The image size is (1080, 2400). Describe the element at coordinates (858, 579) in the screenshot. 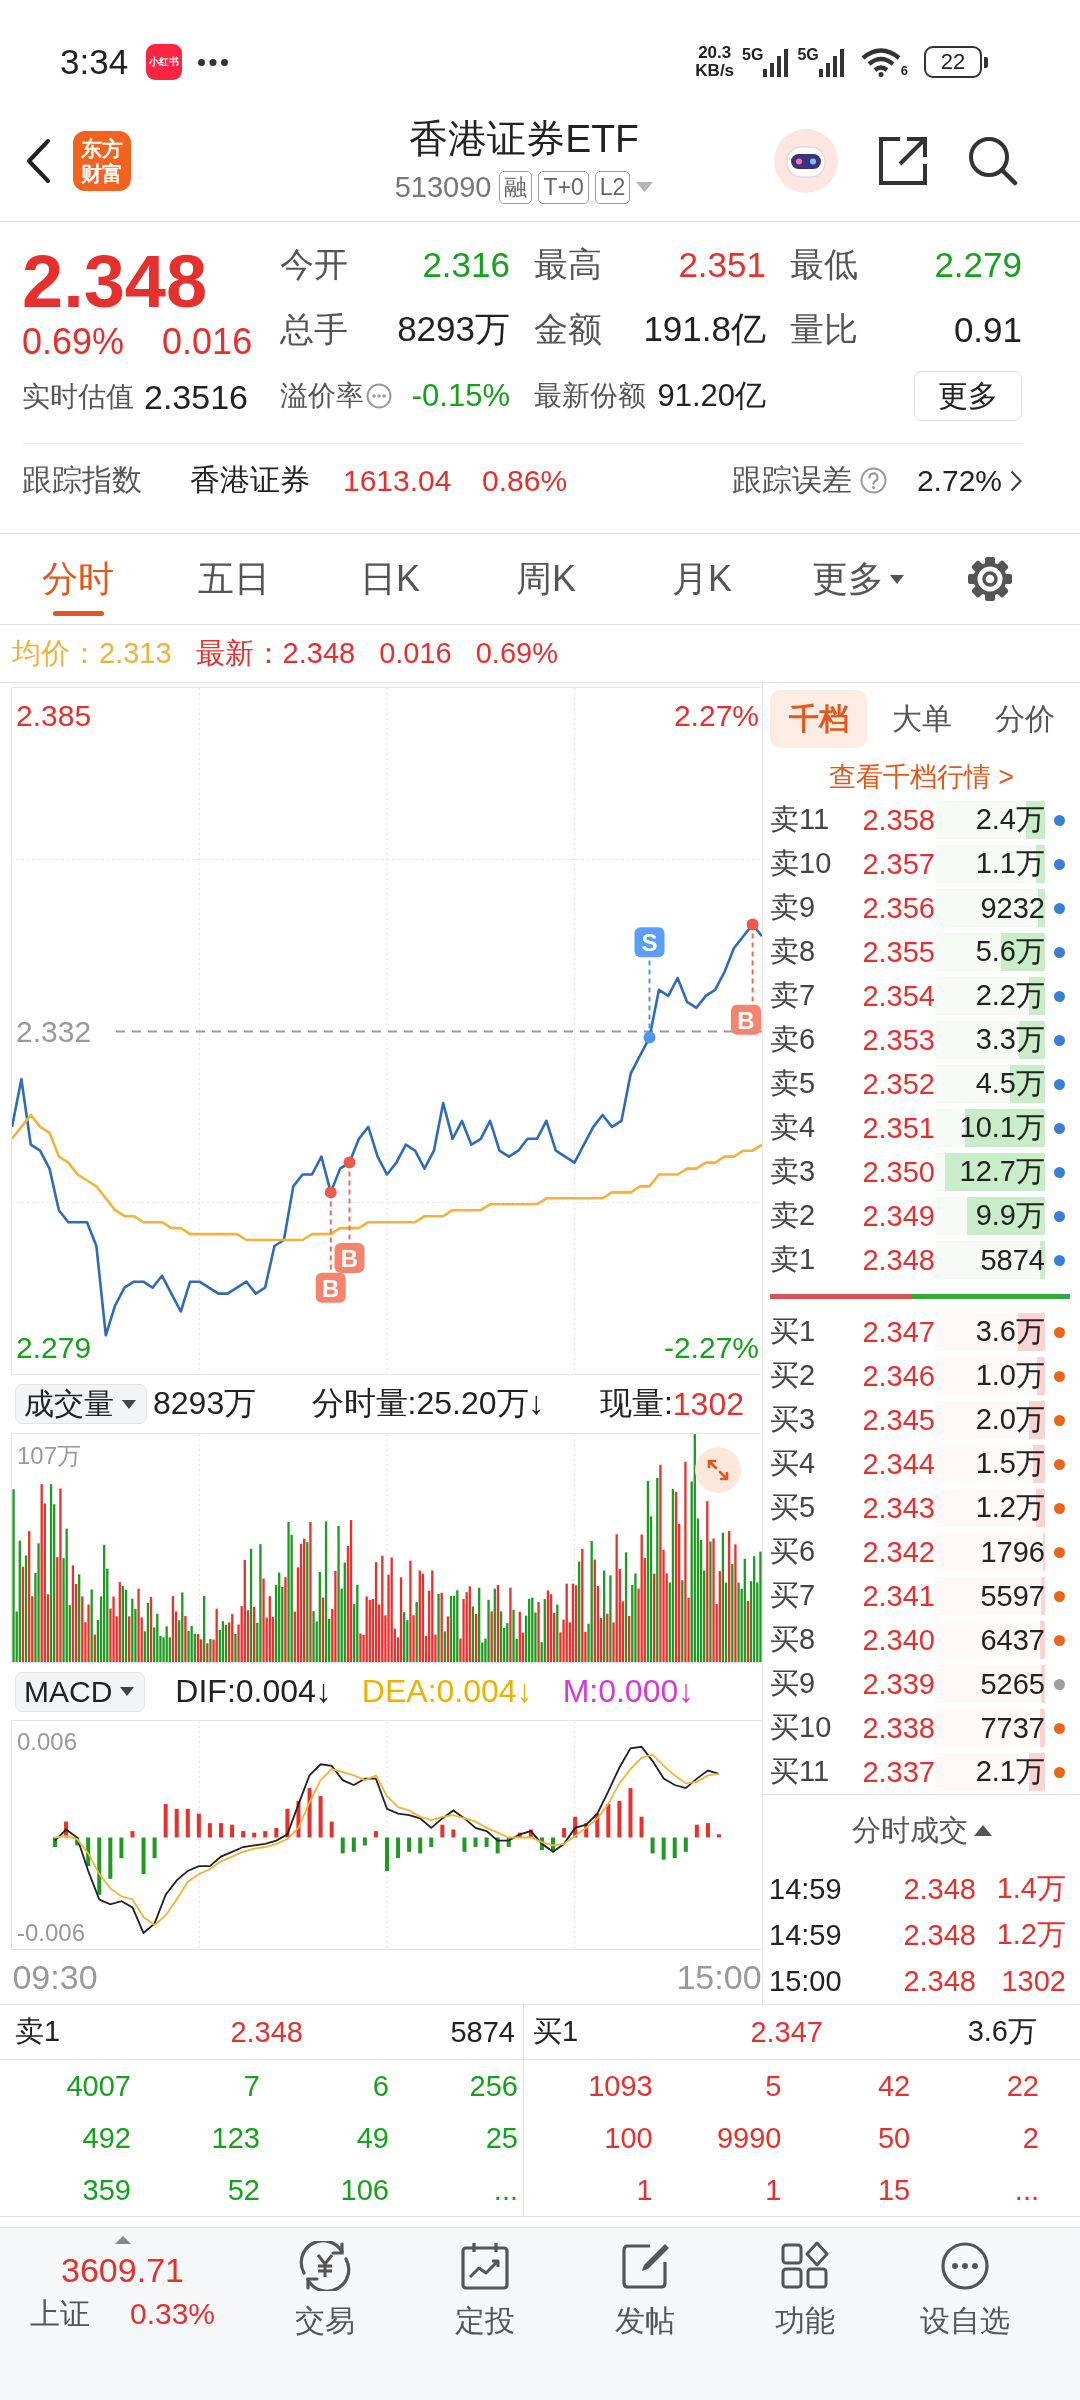

I see `chart-tab: 更多` at that location.